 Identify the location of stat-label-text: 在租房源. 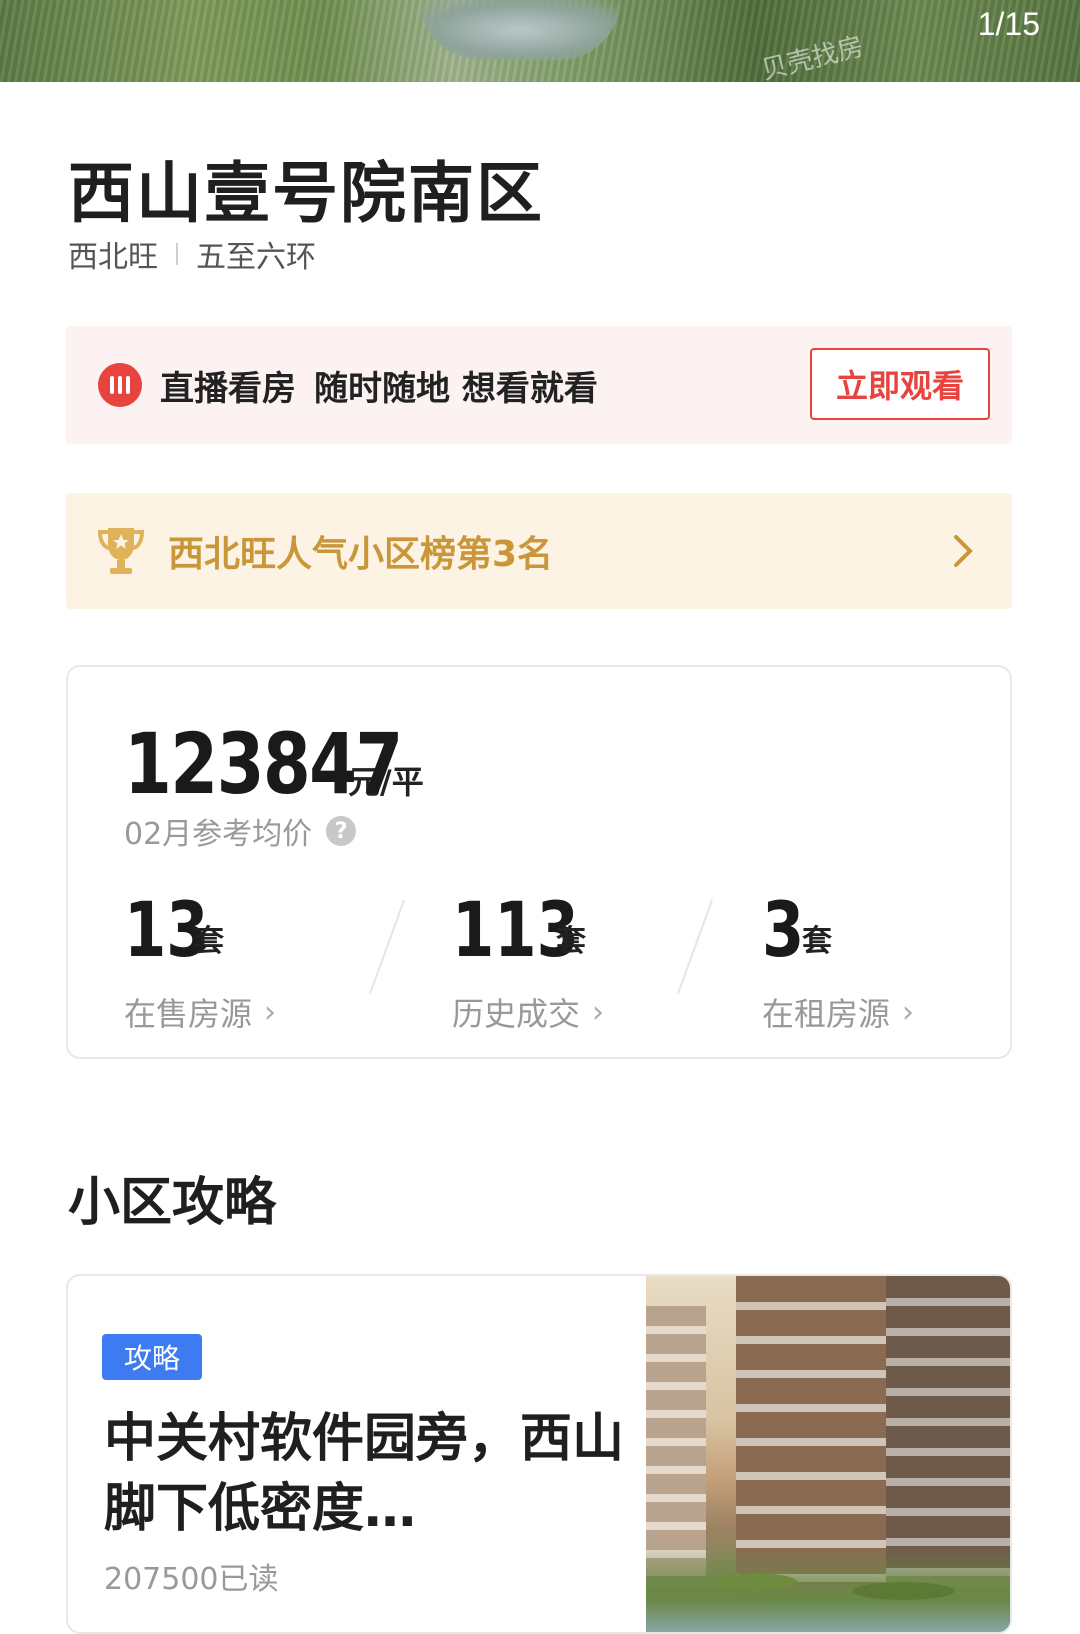
(826, 1014).